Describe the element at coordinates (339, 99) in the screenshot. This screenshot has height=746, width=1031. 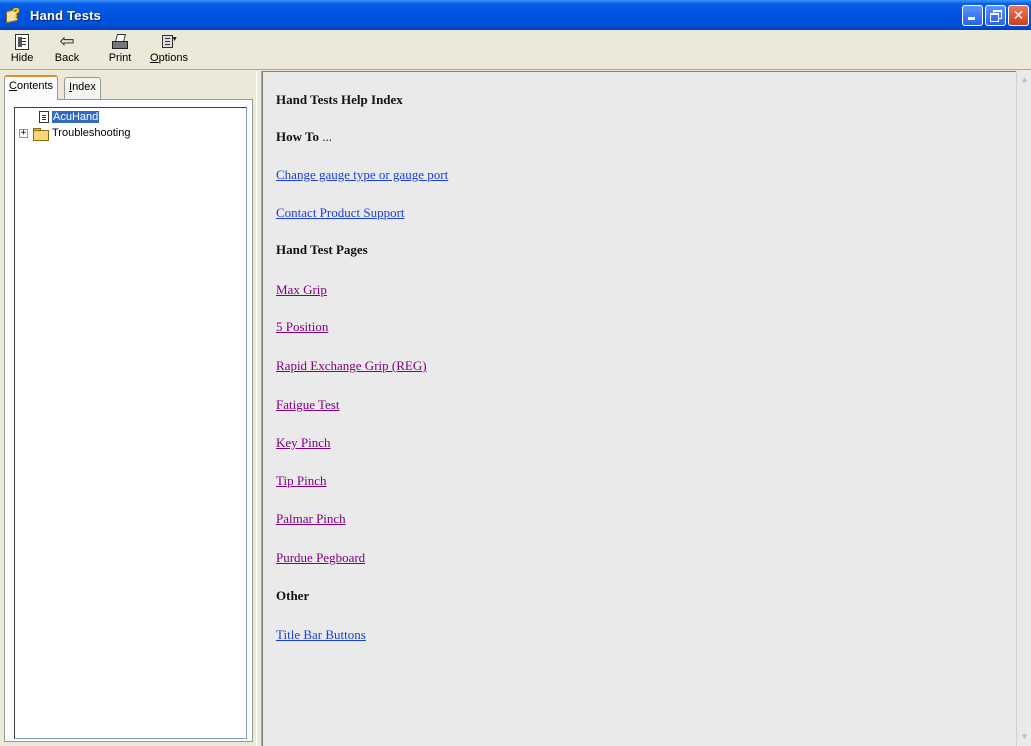
I see `page-title: Hand Tests Help Index` at that location.